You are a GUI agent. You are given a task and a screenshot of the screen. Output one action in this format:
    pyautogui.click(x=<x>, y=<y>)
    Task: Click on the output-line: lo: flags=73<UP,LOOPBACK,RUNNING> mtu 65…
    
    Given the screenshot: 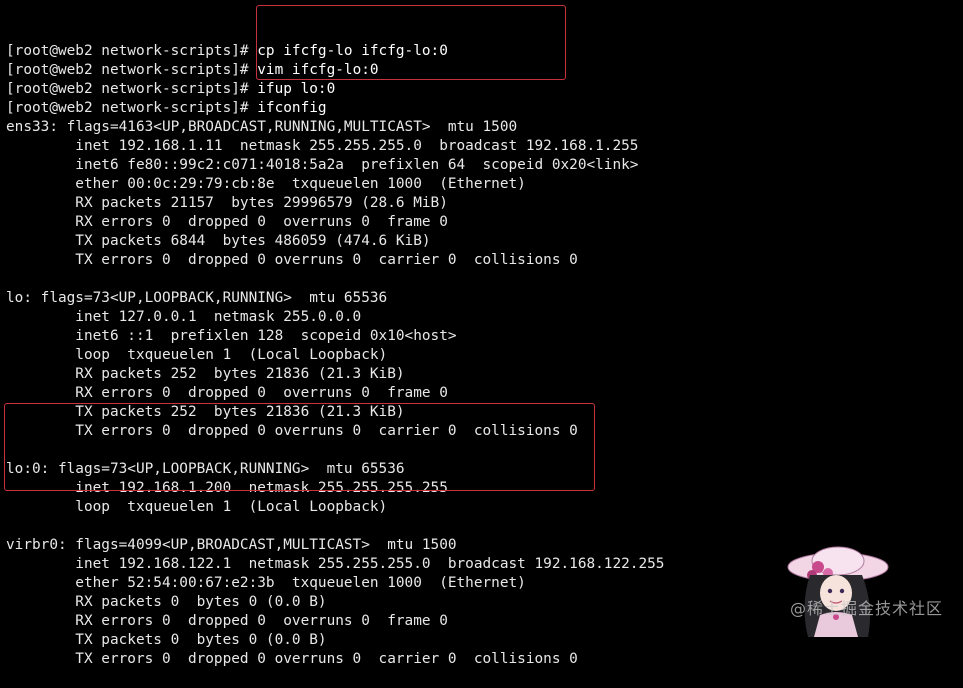 What is the action you would take?
    pyautogui.click(x=197, y=298)
    